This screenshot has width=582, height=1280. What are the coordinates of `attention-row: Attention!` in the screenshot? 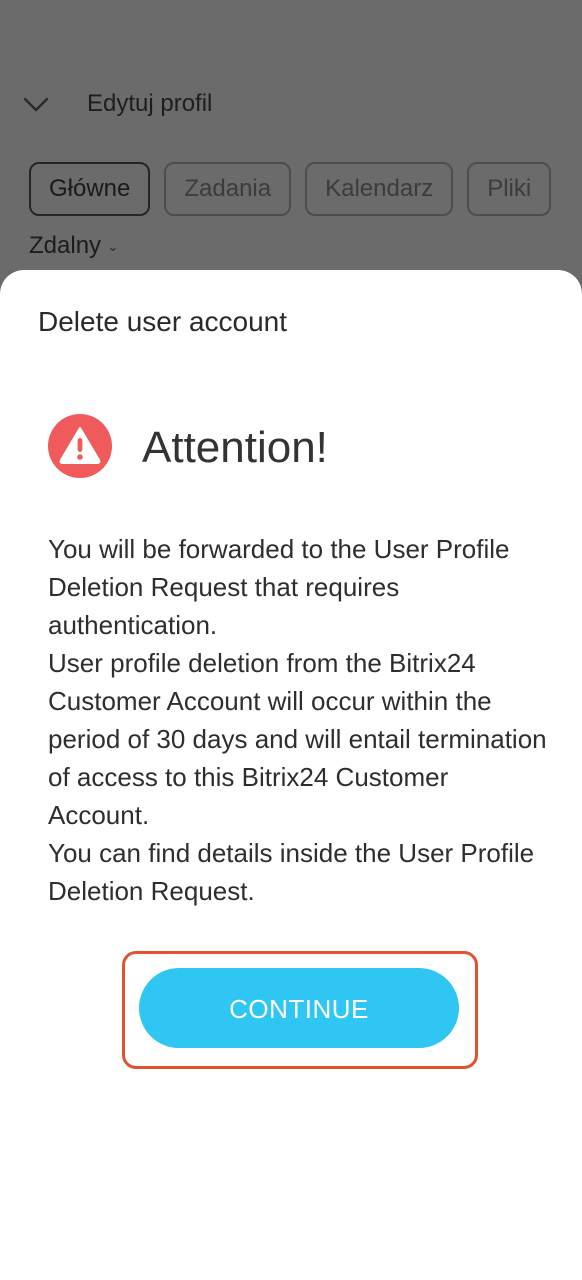 It's located at (298, 447).